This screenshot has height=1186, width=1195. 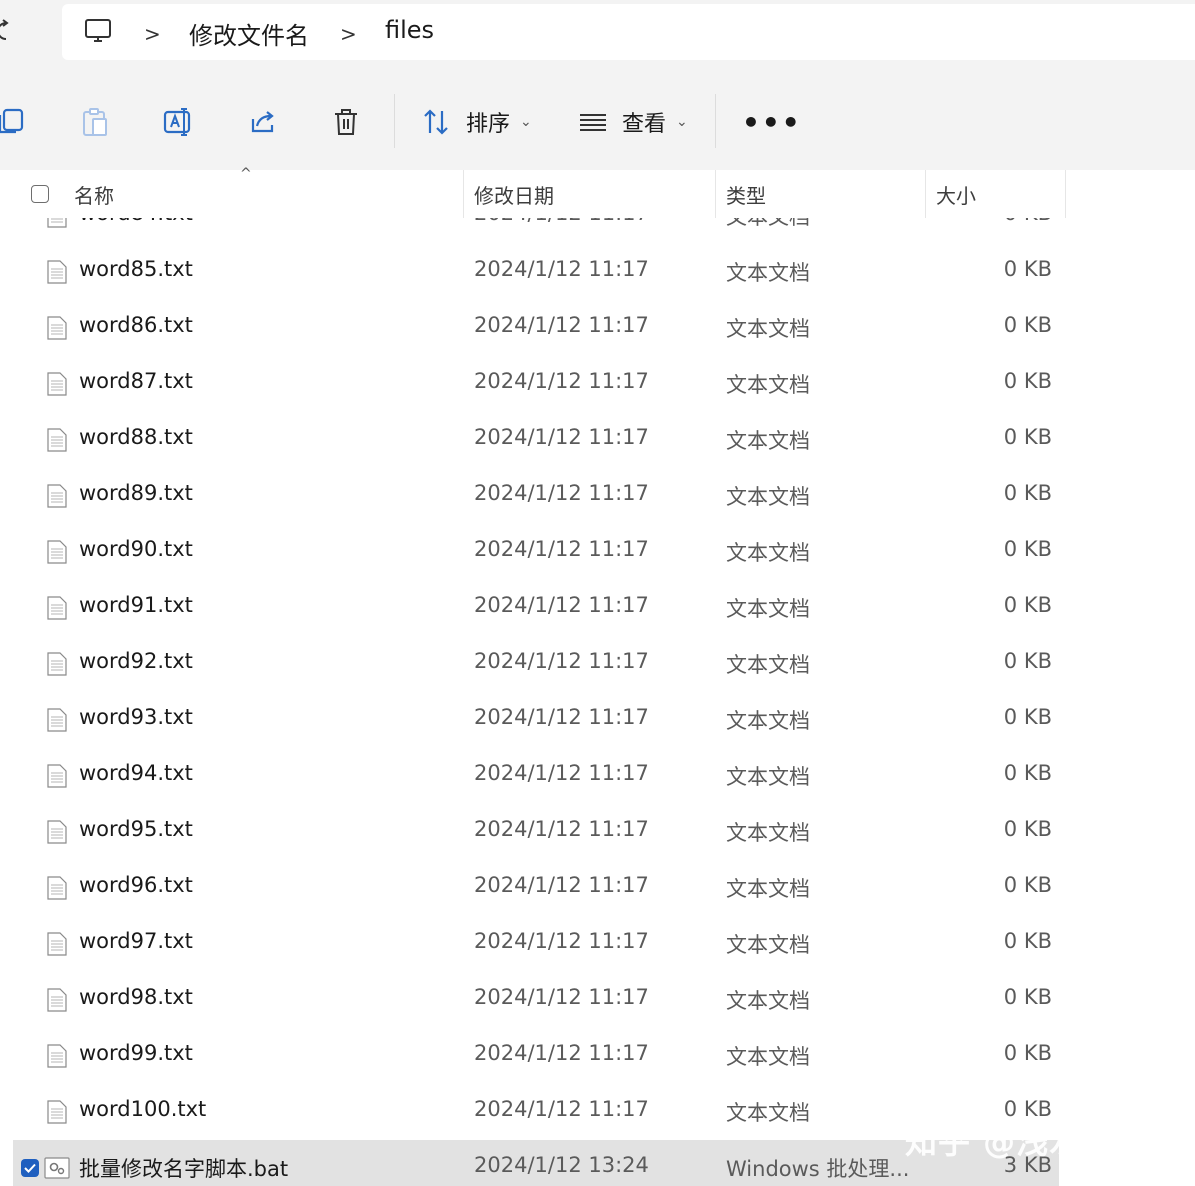 What do you see at coordinates (628, 32) in the screenshot?
I see `breadcrumb: > 修改文件名 > files` at bounding box center [628, 32].